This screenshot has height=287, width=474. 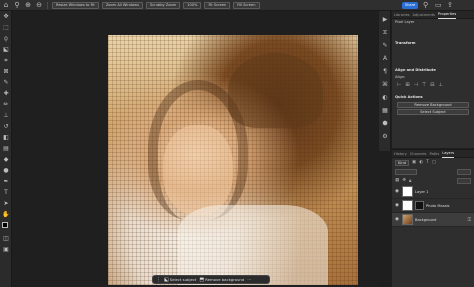 I want to click on align-bottom-icon: ⊥, so click(x=440, y=85).